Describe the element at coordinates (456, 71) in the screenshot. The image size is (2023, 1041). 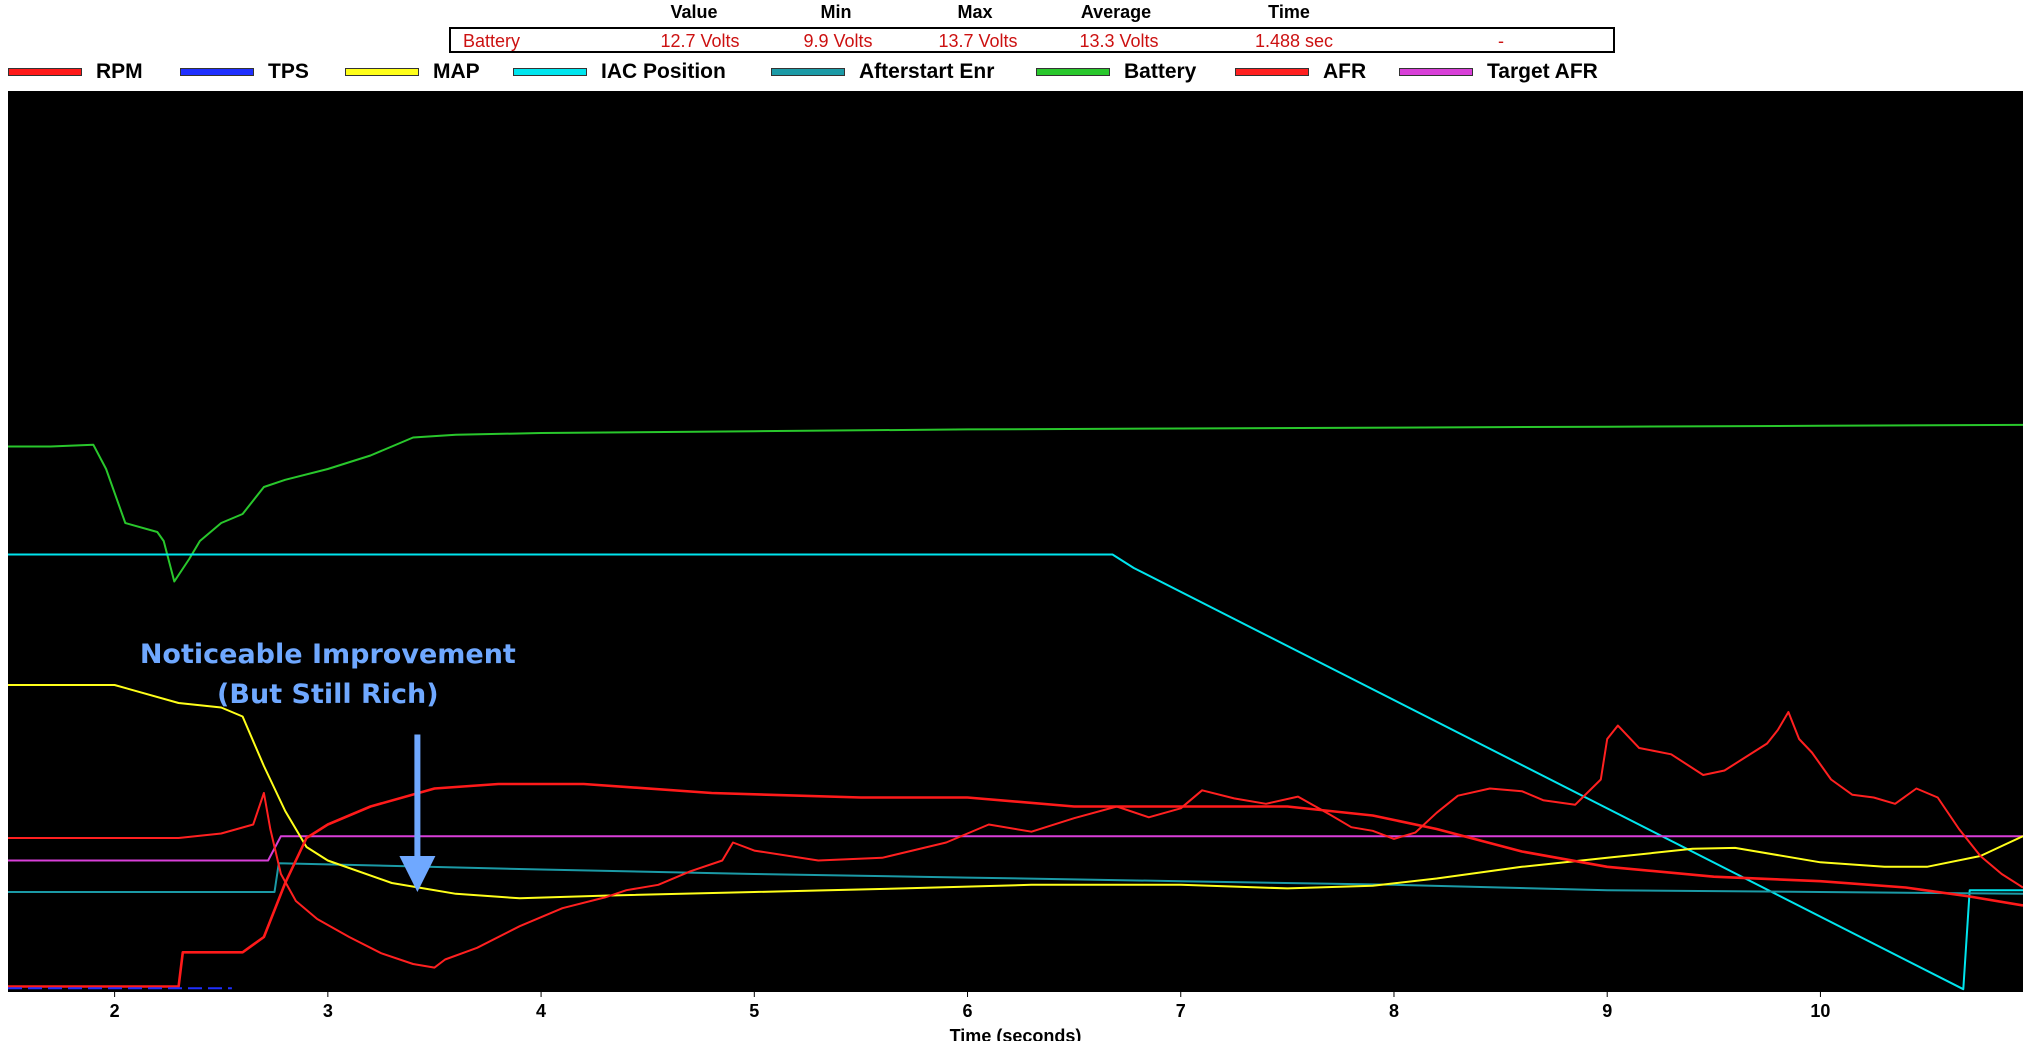
I see `legend-label-map: MAP` at that location.